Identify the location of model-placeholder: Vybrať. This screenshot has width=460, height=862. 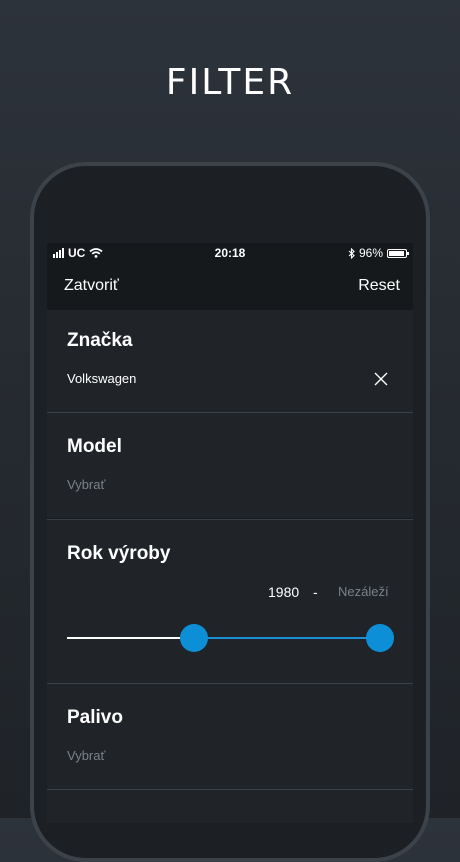
(86, 484).